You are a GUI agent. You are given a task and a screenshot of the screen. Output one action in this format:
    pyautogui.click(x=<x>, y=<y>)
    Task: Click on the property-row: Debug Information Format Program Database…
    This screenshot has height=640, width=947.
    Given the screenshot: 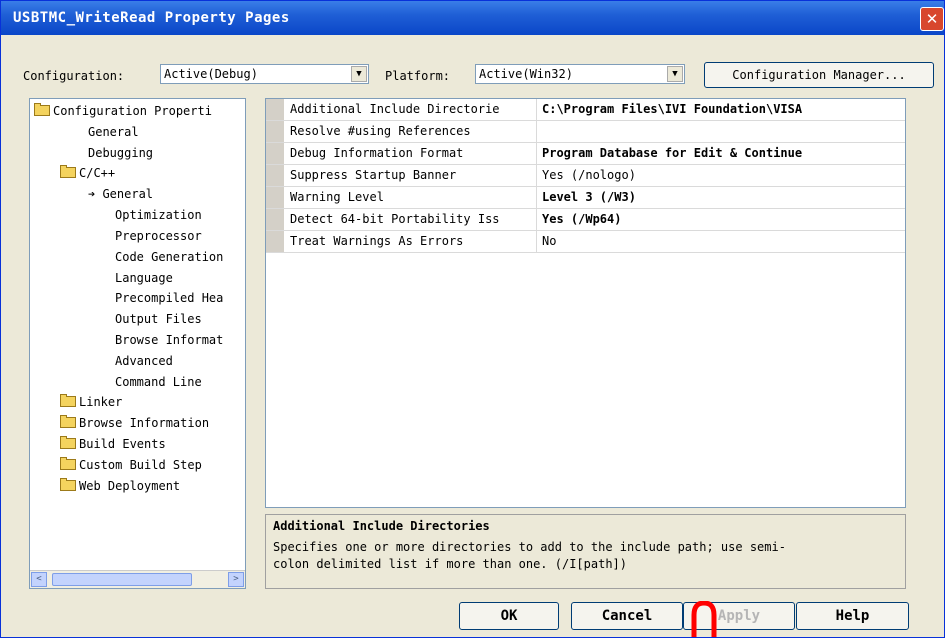 What is the action you would take?
    pyautogui.click(x=585, y=154)
    